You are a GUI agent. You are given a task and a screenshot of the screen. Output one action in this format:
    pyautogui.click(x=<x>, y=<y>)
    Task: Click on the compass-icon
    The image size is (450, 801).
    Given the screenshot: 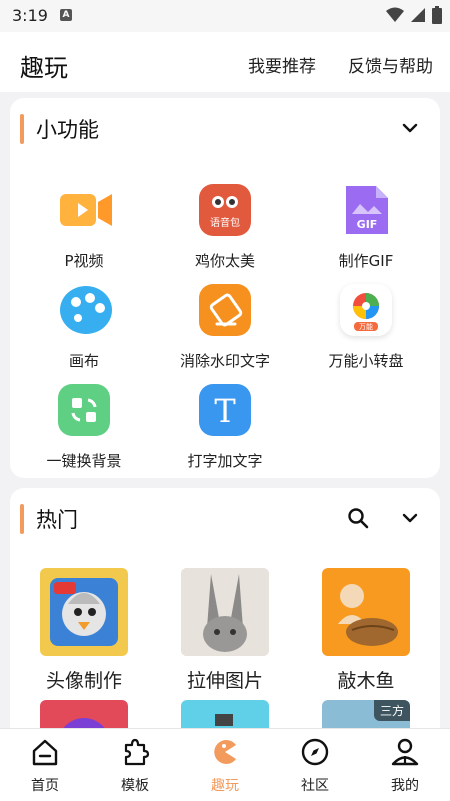 What is the action you would take?
    pyautogui.click(x=315, y=752)
    